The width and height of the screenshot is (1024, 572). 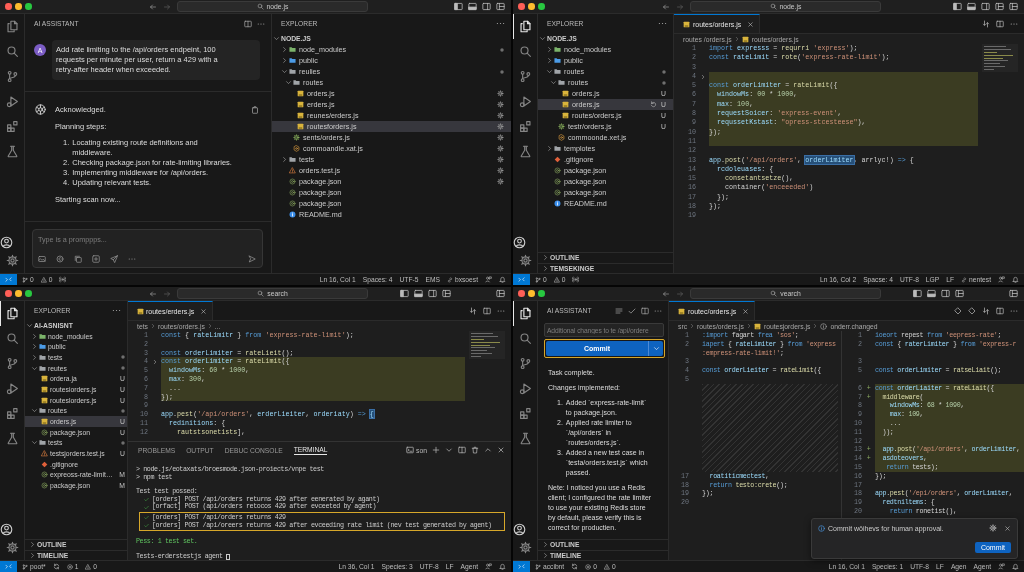 What do you see at coordinates (42, 411) in the screenshot?
I see `folder-icon` at bounding box center [42, 411].